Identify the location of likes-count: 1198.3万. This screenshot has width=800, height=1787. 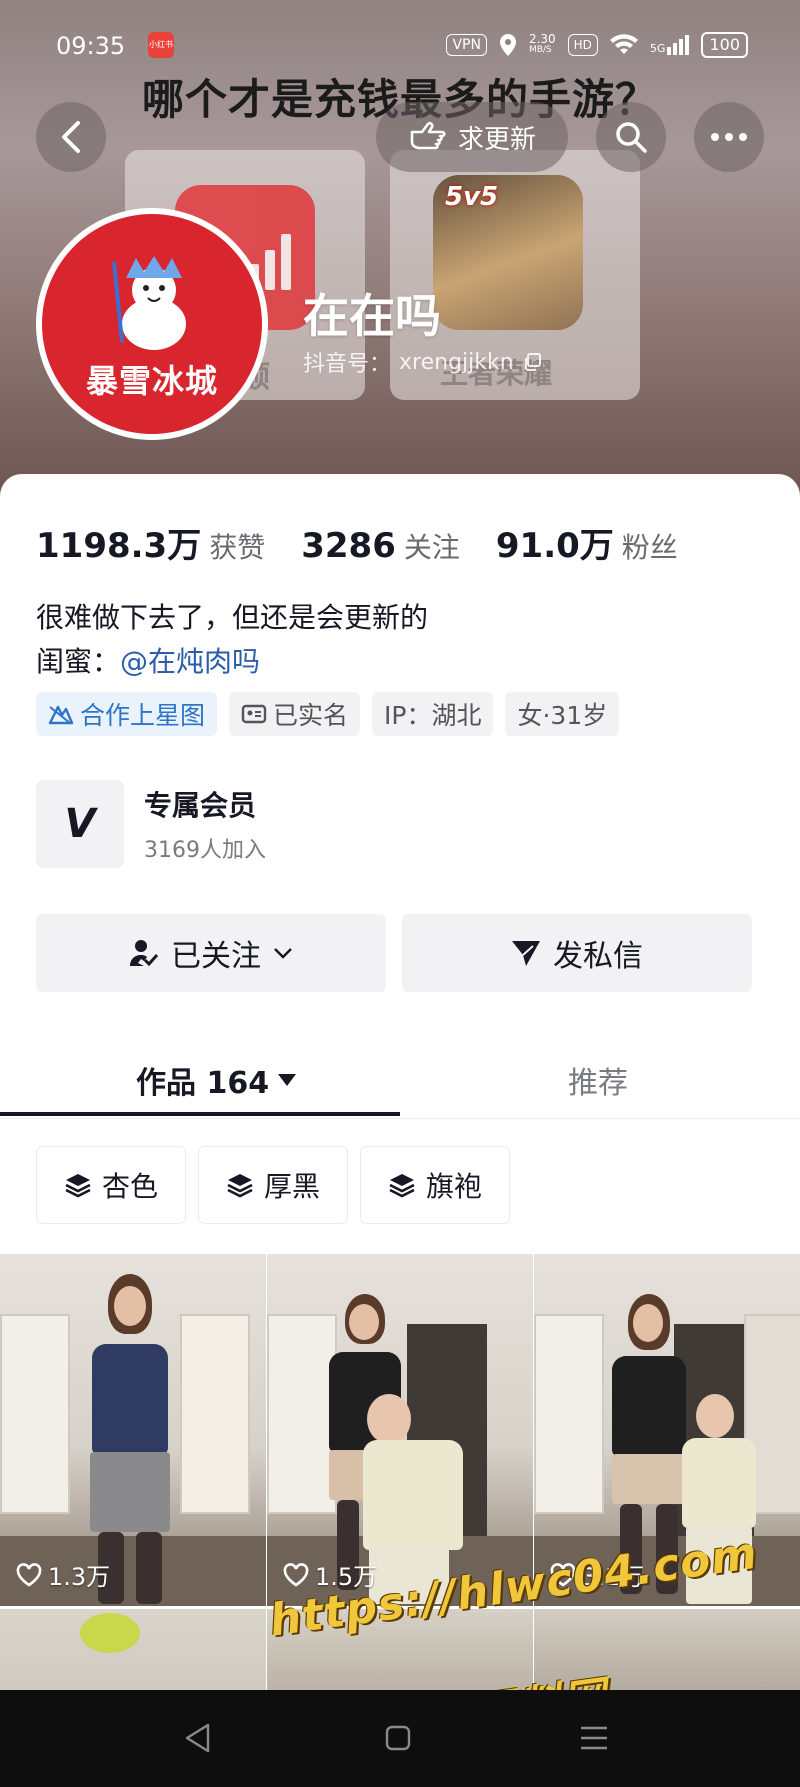
(118, 542).